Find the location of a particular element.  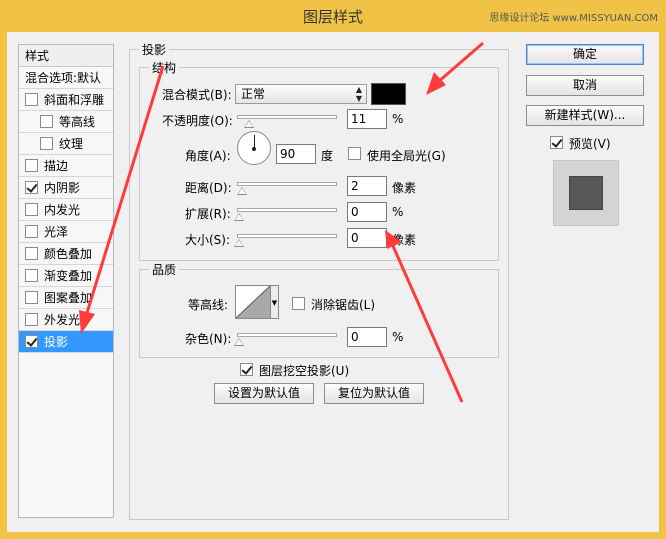

preview-square is located at coordinates (586, 193).